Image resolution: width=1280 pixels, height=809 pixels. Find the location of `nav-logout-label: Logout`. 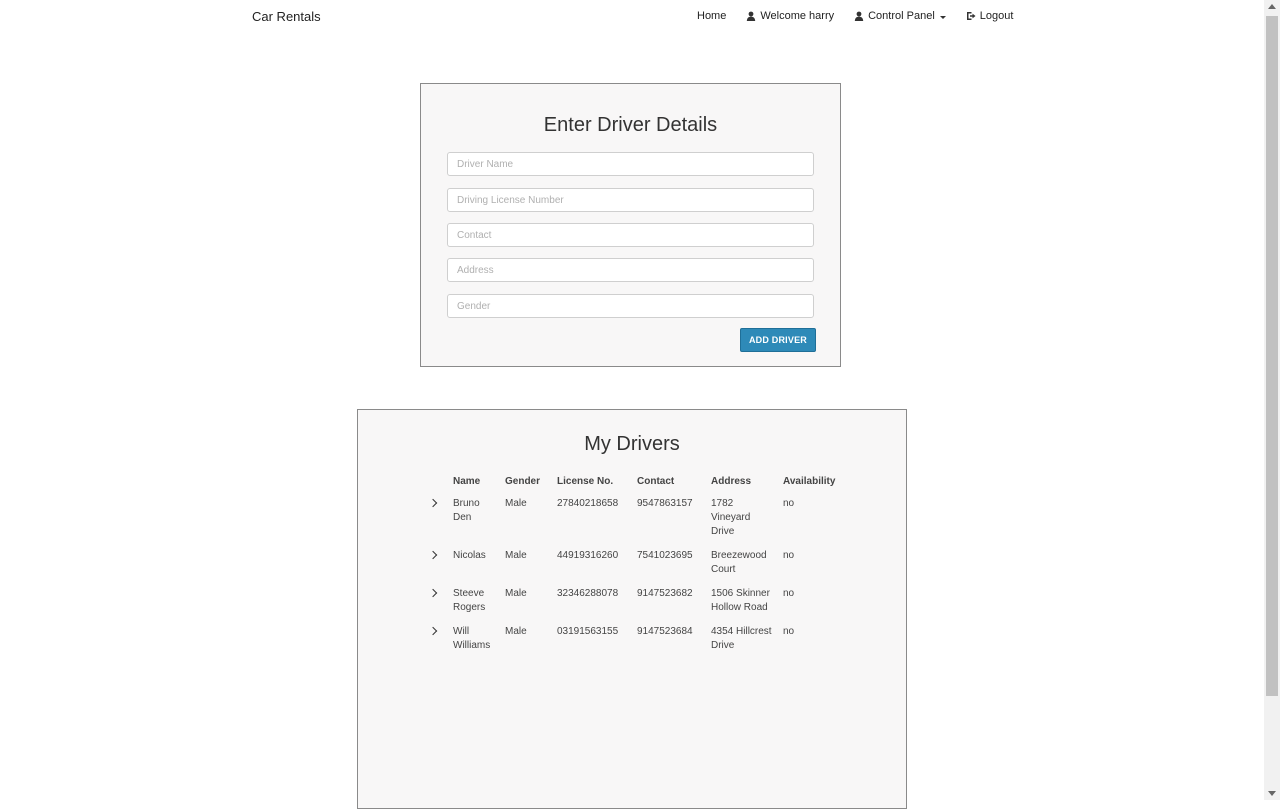

nav-logout-label: Logout is located at coordinates (996, 16).